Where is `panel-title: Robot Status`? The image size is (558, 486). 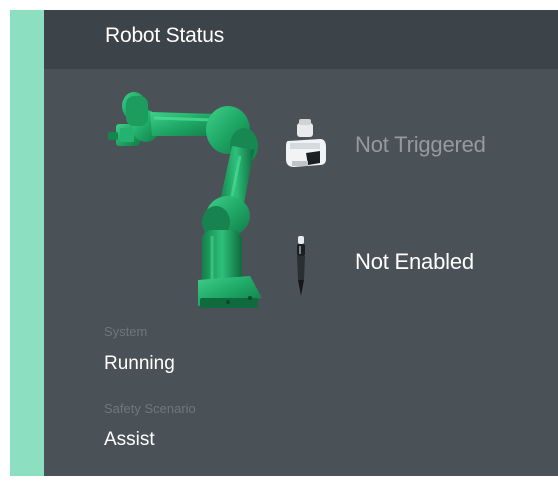
panel-title: Robot Status is located at coordinates (165, 35).